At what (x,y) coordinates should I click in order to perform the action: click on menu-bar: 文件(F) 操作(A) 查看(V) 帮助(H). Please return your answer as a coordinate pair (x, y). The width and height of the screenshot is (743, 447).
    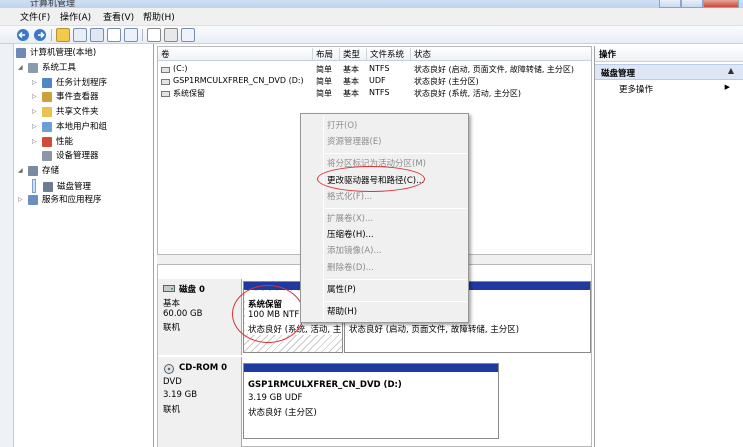
    Looking at the image, I should click on (371, 17).